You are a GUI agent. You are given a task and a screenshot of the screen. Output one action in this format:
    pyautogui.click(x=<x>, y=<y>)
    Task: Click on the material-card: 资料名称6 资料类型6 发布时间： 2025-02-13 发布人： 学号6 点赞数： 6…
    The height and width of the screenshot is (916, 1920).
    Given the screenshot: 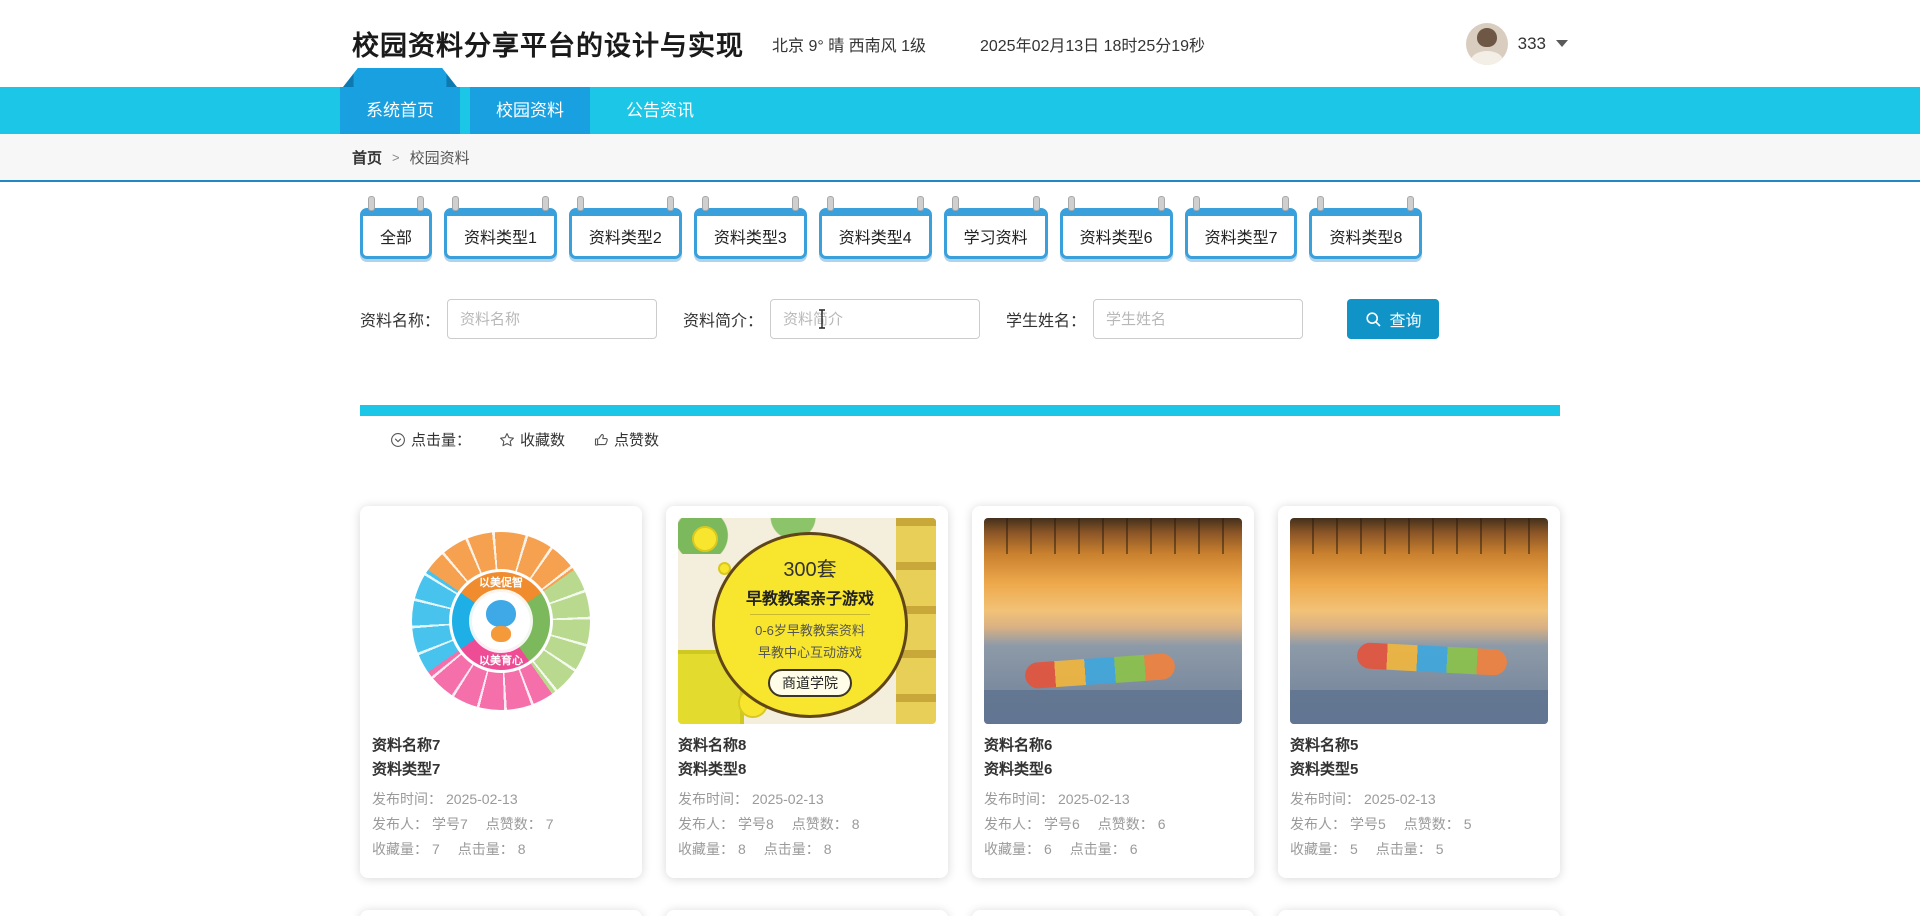 What is the action you would take?
    pyautogui.click(x=1113, y=692)
    